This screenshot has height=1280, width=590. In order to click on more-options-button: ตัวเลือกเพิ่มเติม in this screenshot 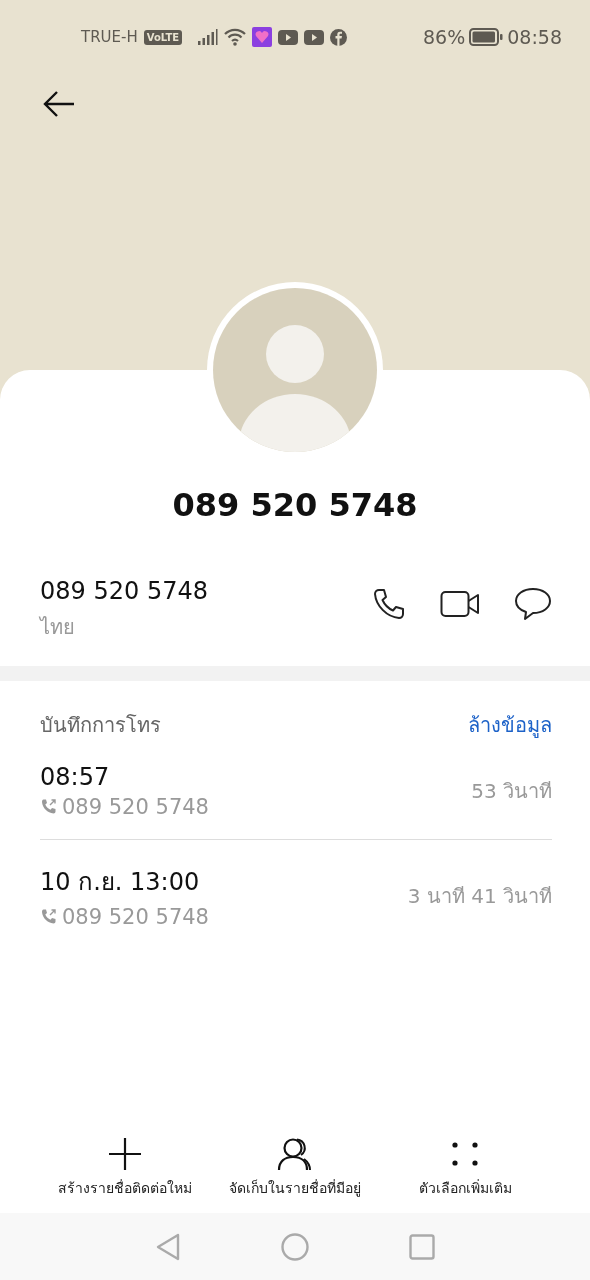, I will do `click(465, 1168)`.